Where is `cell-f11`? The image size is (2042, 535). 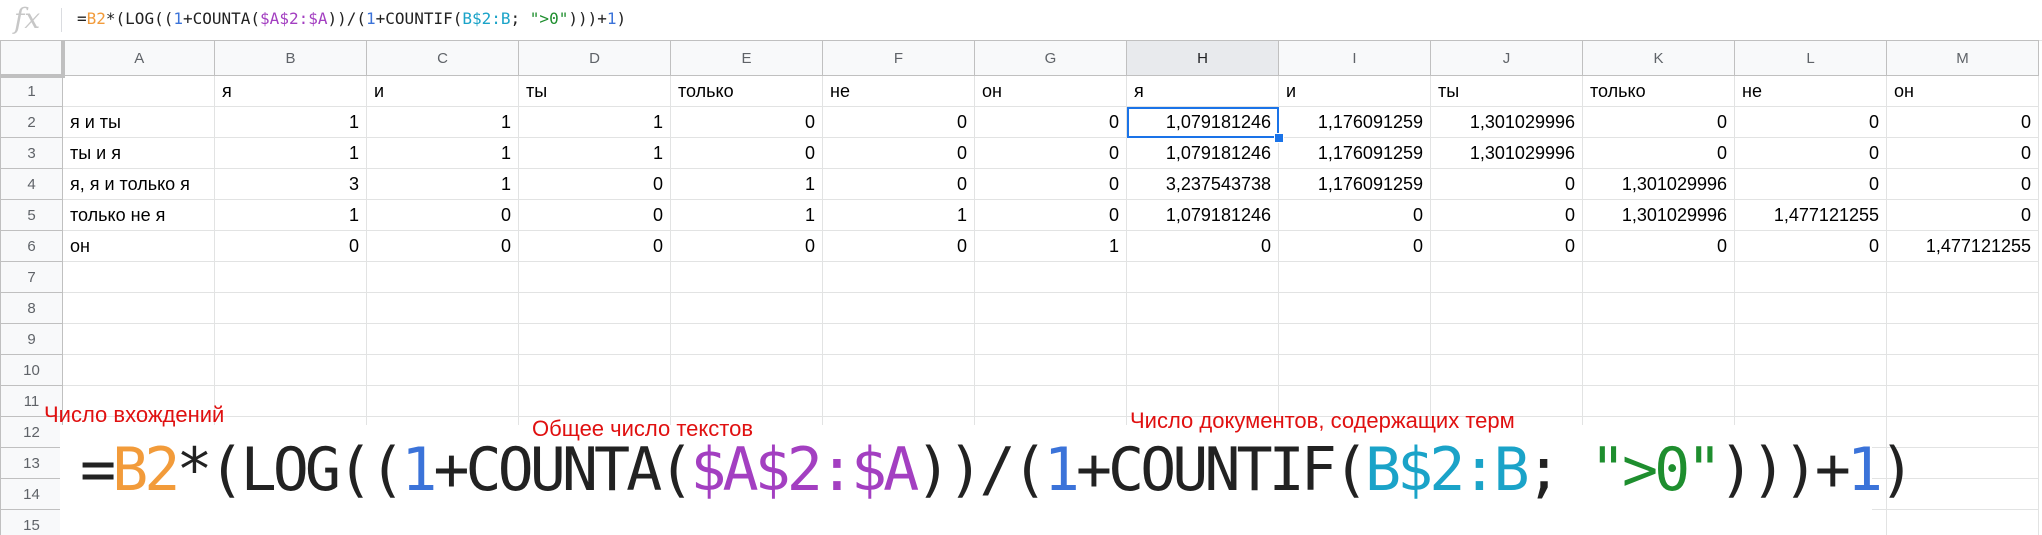 cell-f11 is located at coordinates (898, 401).